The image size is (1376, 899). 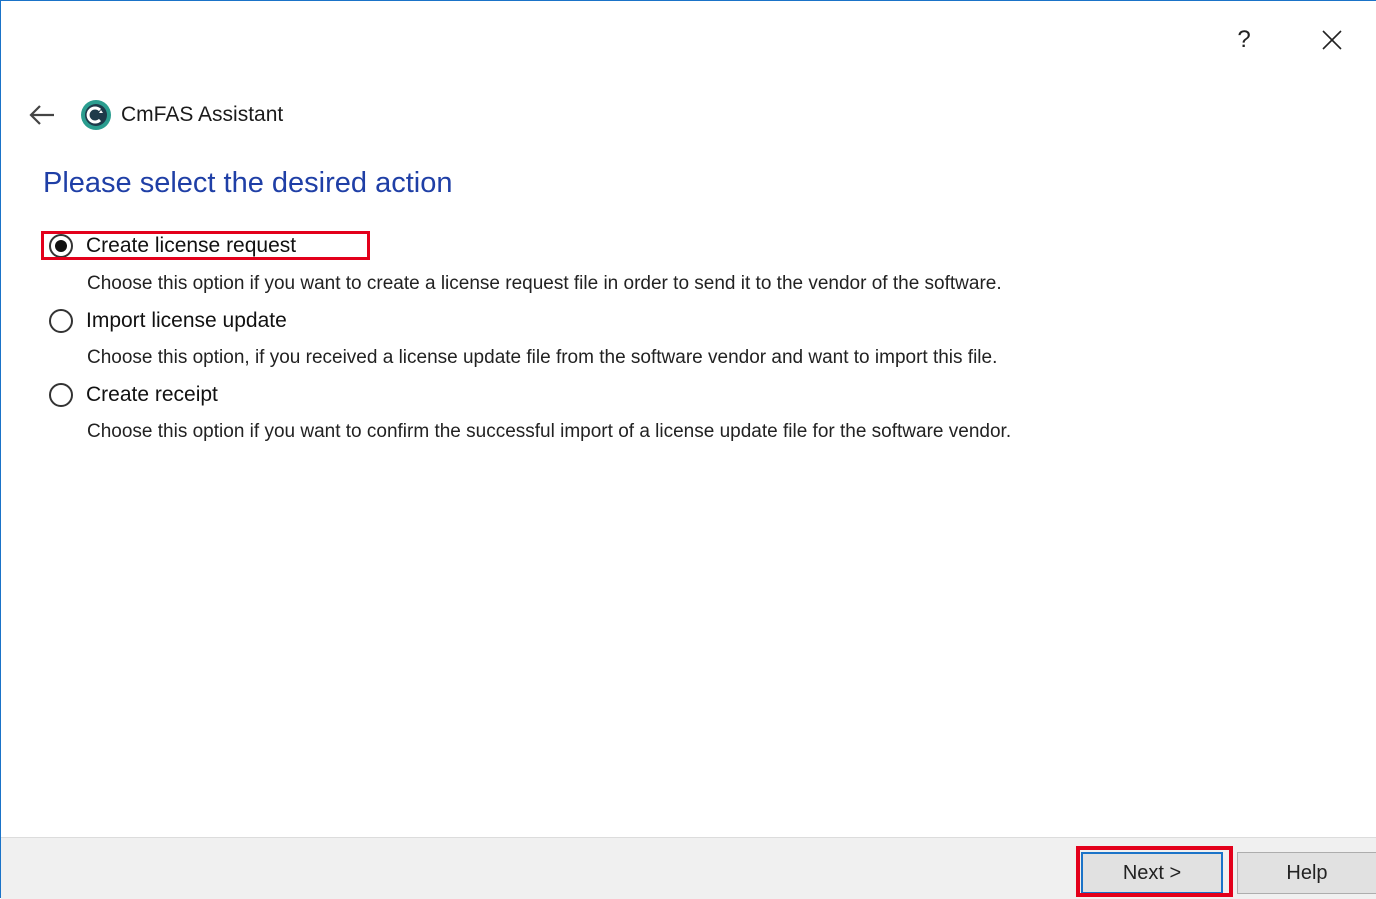 What do you see at coordinates (152, 394) in the screenshot?
I see `option-label: Create receipt` at bounding box center [152, 394].